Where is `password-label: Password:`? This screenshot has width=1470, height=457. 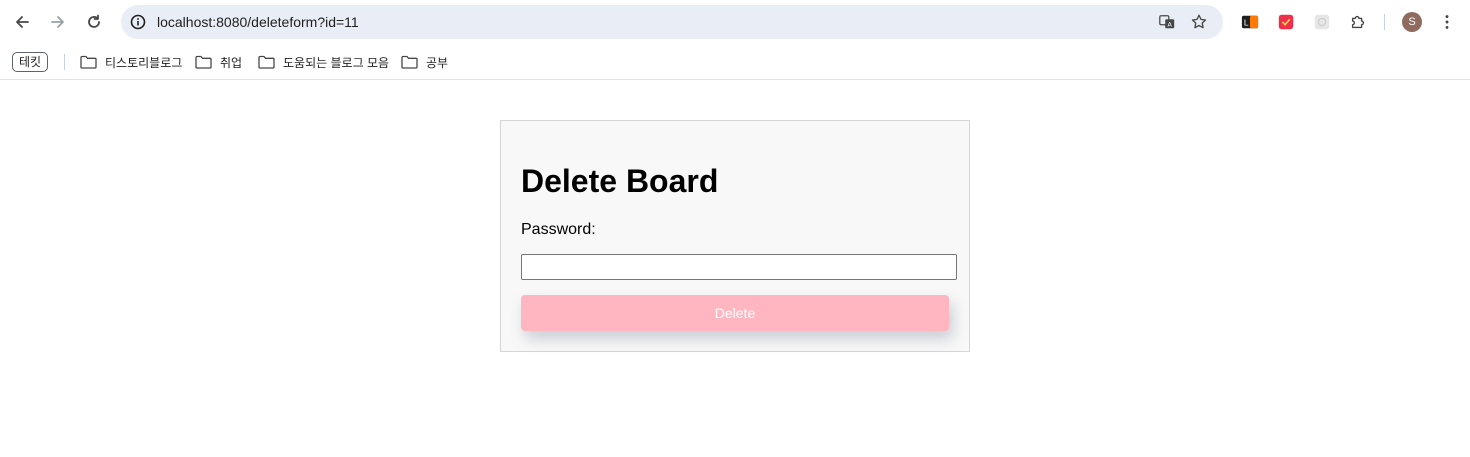
password-label: Password: is located at coordinates (558, 229).